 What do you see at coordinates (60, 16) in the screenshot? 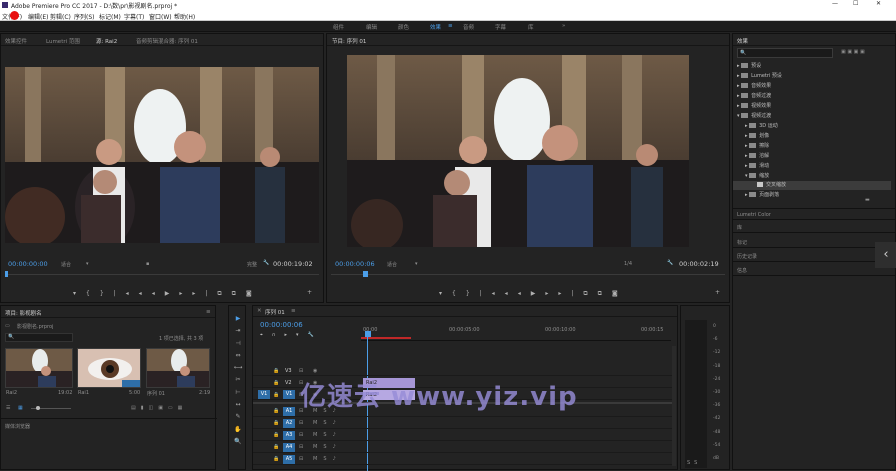
I see `menu-clip: 剪辑(C)` at bounding box center [60, 16].